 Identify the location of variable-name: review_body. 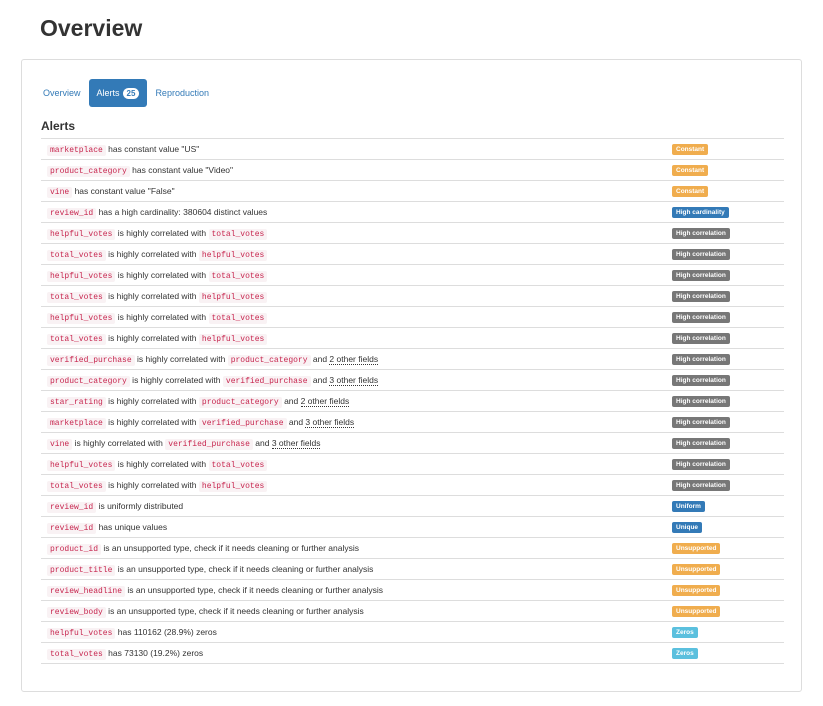
(76, 612).